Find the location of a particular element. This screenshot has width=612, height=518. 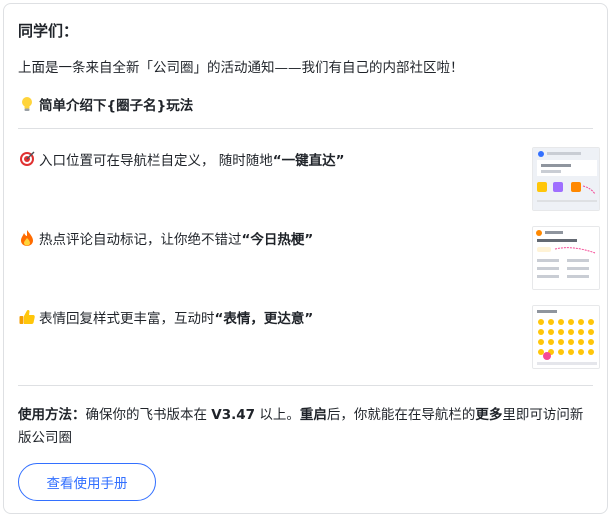

light-bulb-icon is located at coordinates (27, 104).